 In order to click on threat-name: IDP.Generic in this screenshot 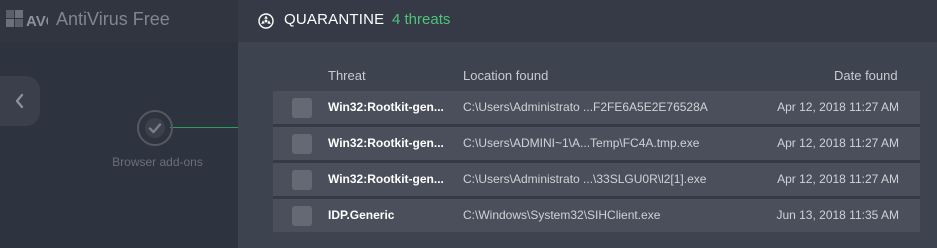, I will do `click(361, 215)`.